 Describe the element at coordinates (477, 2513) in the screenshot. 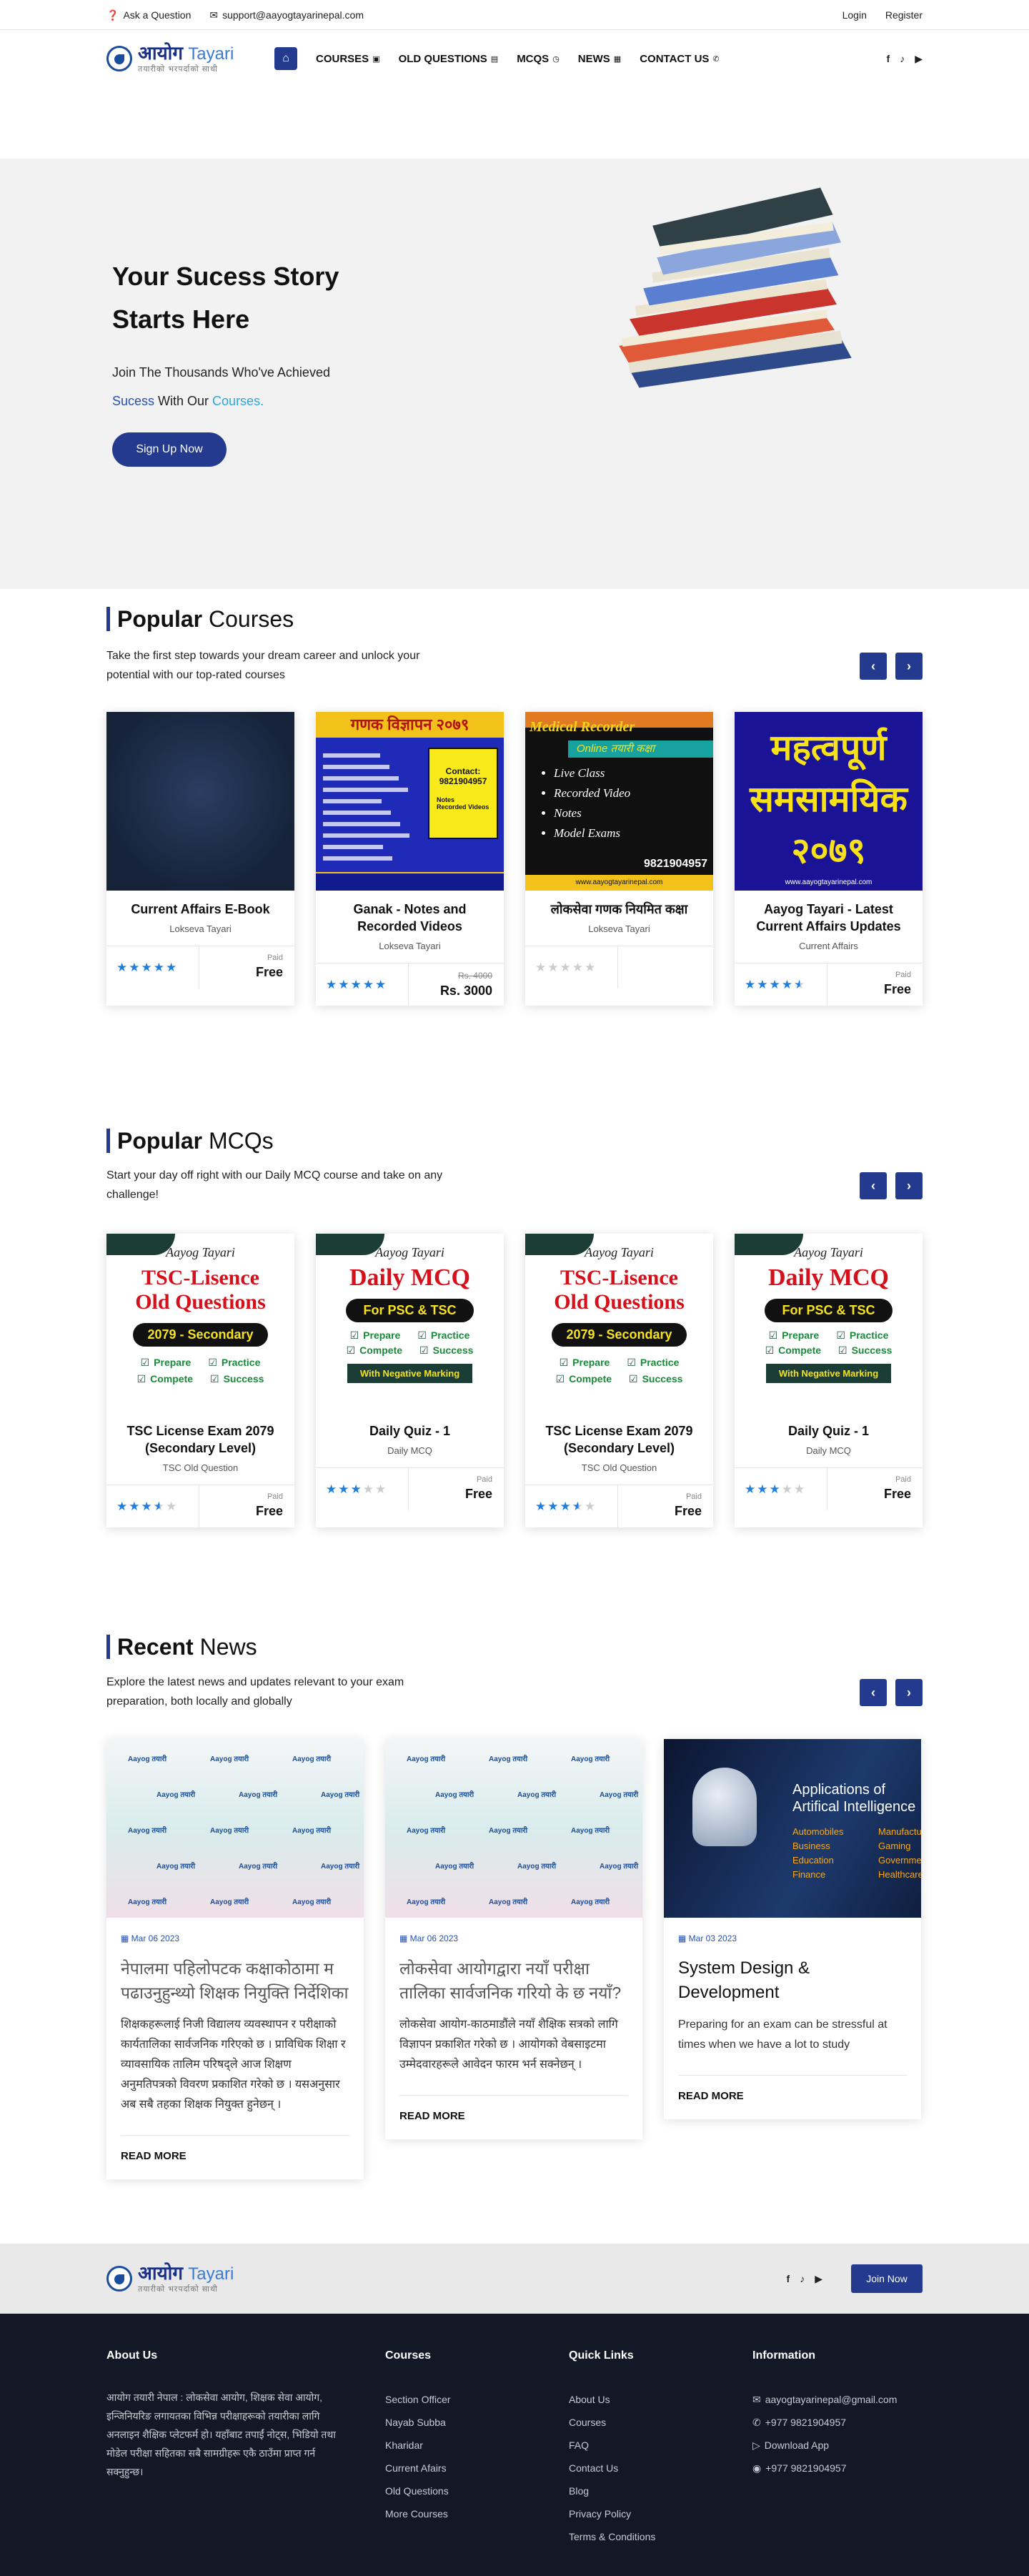

I see `footer-course-link: More Courses` at that location.